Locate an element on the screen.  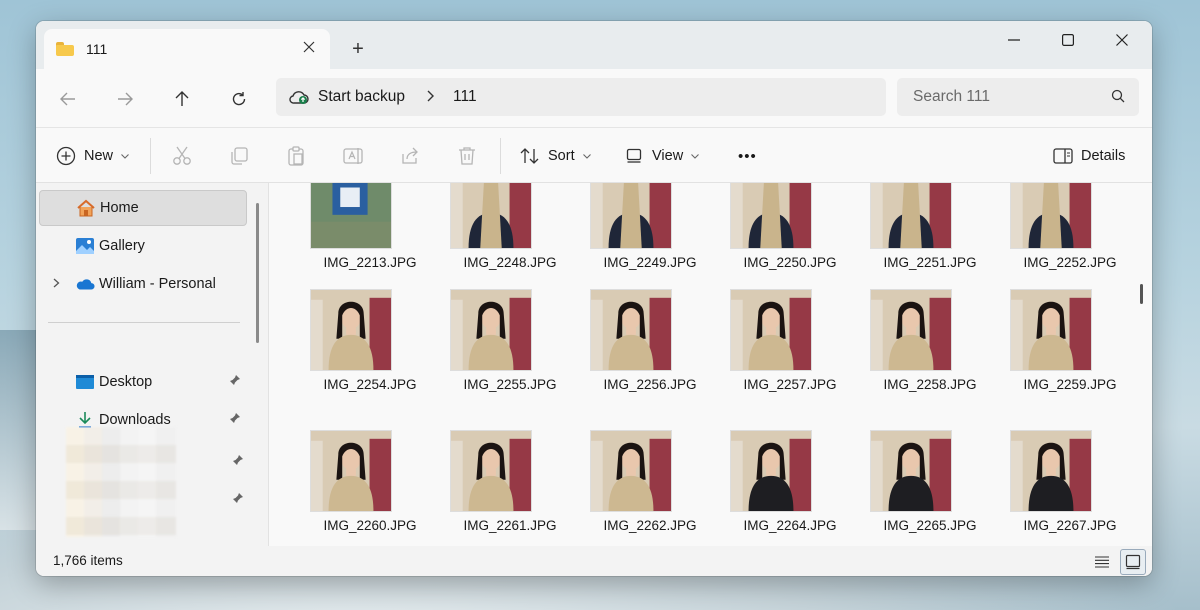
rename-icon is located at coordinates (353, 156).